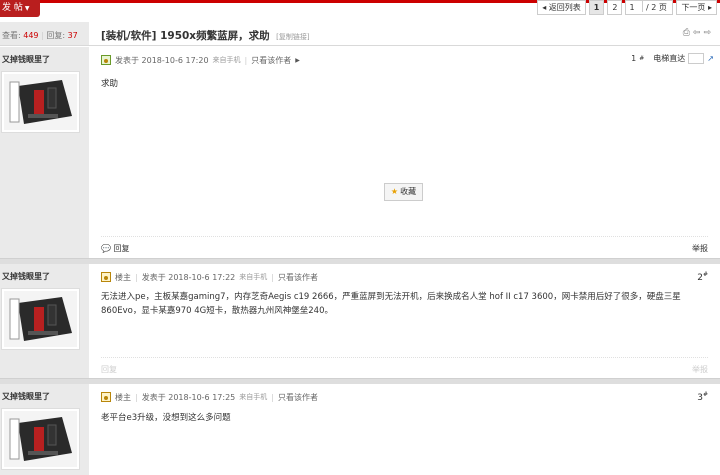  Describe the element at coordinates (292, 37) in the screenshot. I see `copy-link-button: [复制链接]` at that location.